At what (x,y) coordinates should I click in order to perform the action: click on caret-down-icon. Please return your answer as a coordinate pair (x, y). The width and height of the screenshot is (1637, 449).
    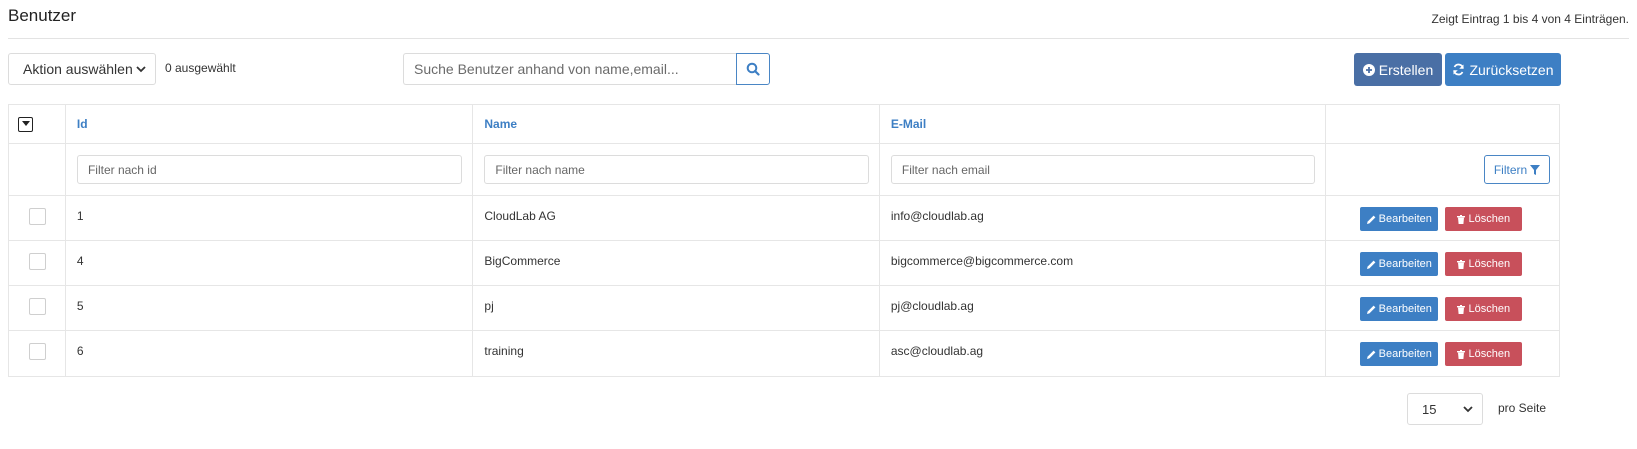
    Looking at the image, I should click on (25, 123).